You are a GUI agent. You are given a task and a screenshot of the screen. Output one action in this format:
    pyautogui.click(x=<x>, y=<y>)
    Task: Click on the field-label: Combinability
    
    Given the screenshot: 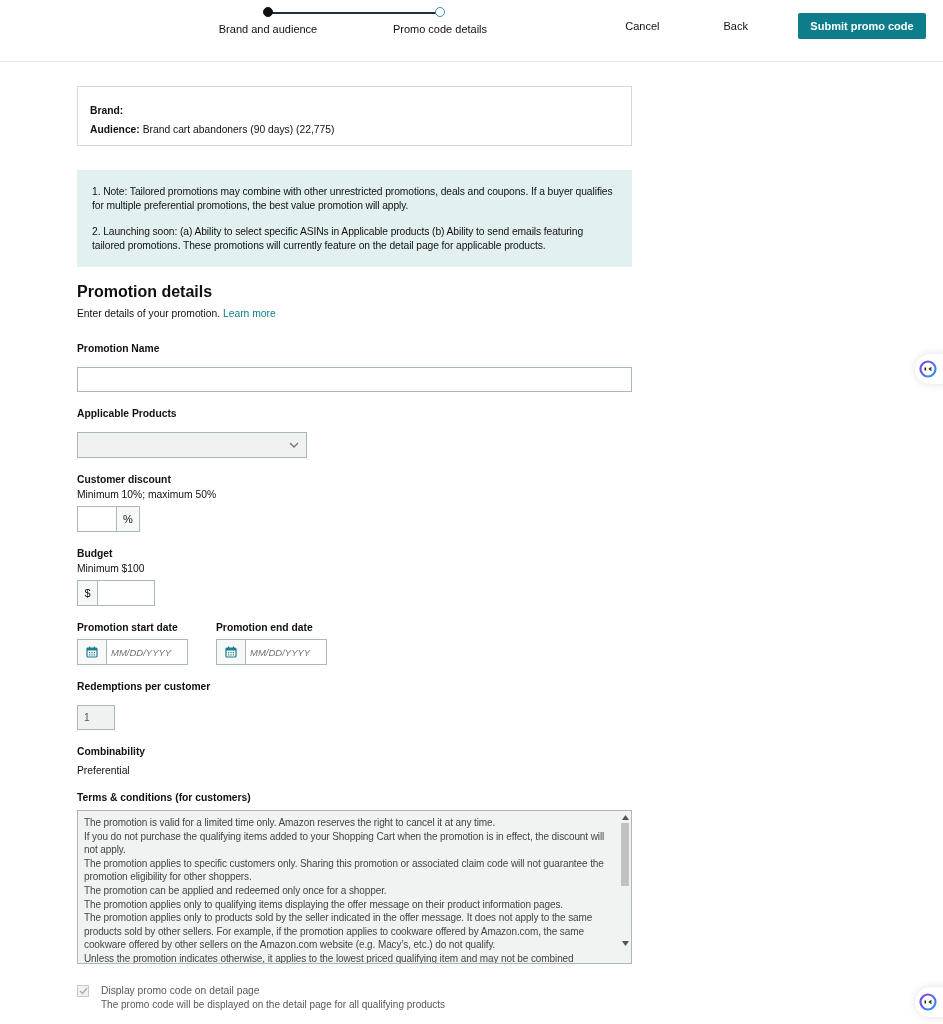 What is the action you would take?
    pyautogui.click(x=112, y=751)
    